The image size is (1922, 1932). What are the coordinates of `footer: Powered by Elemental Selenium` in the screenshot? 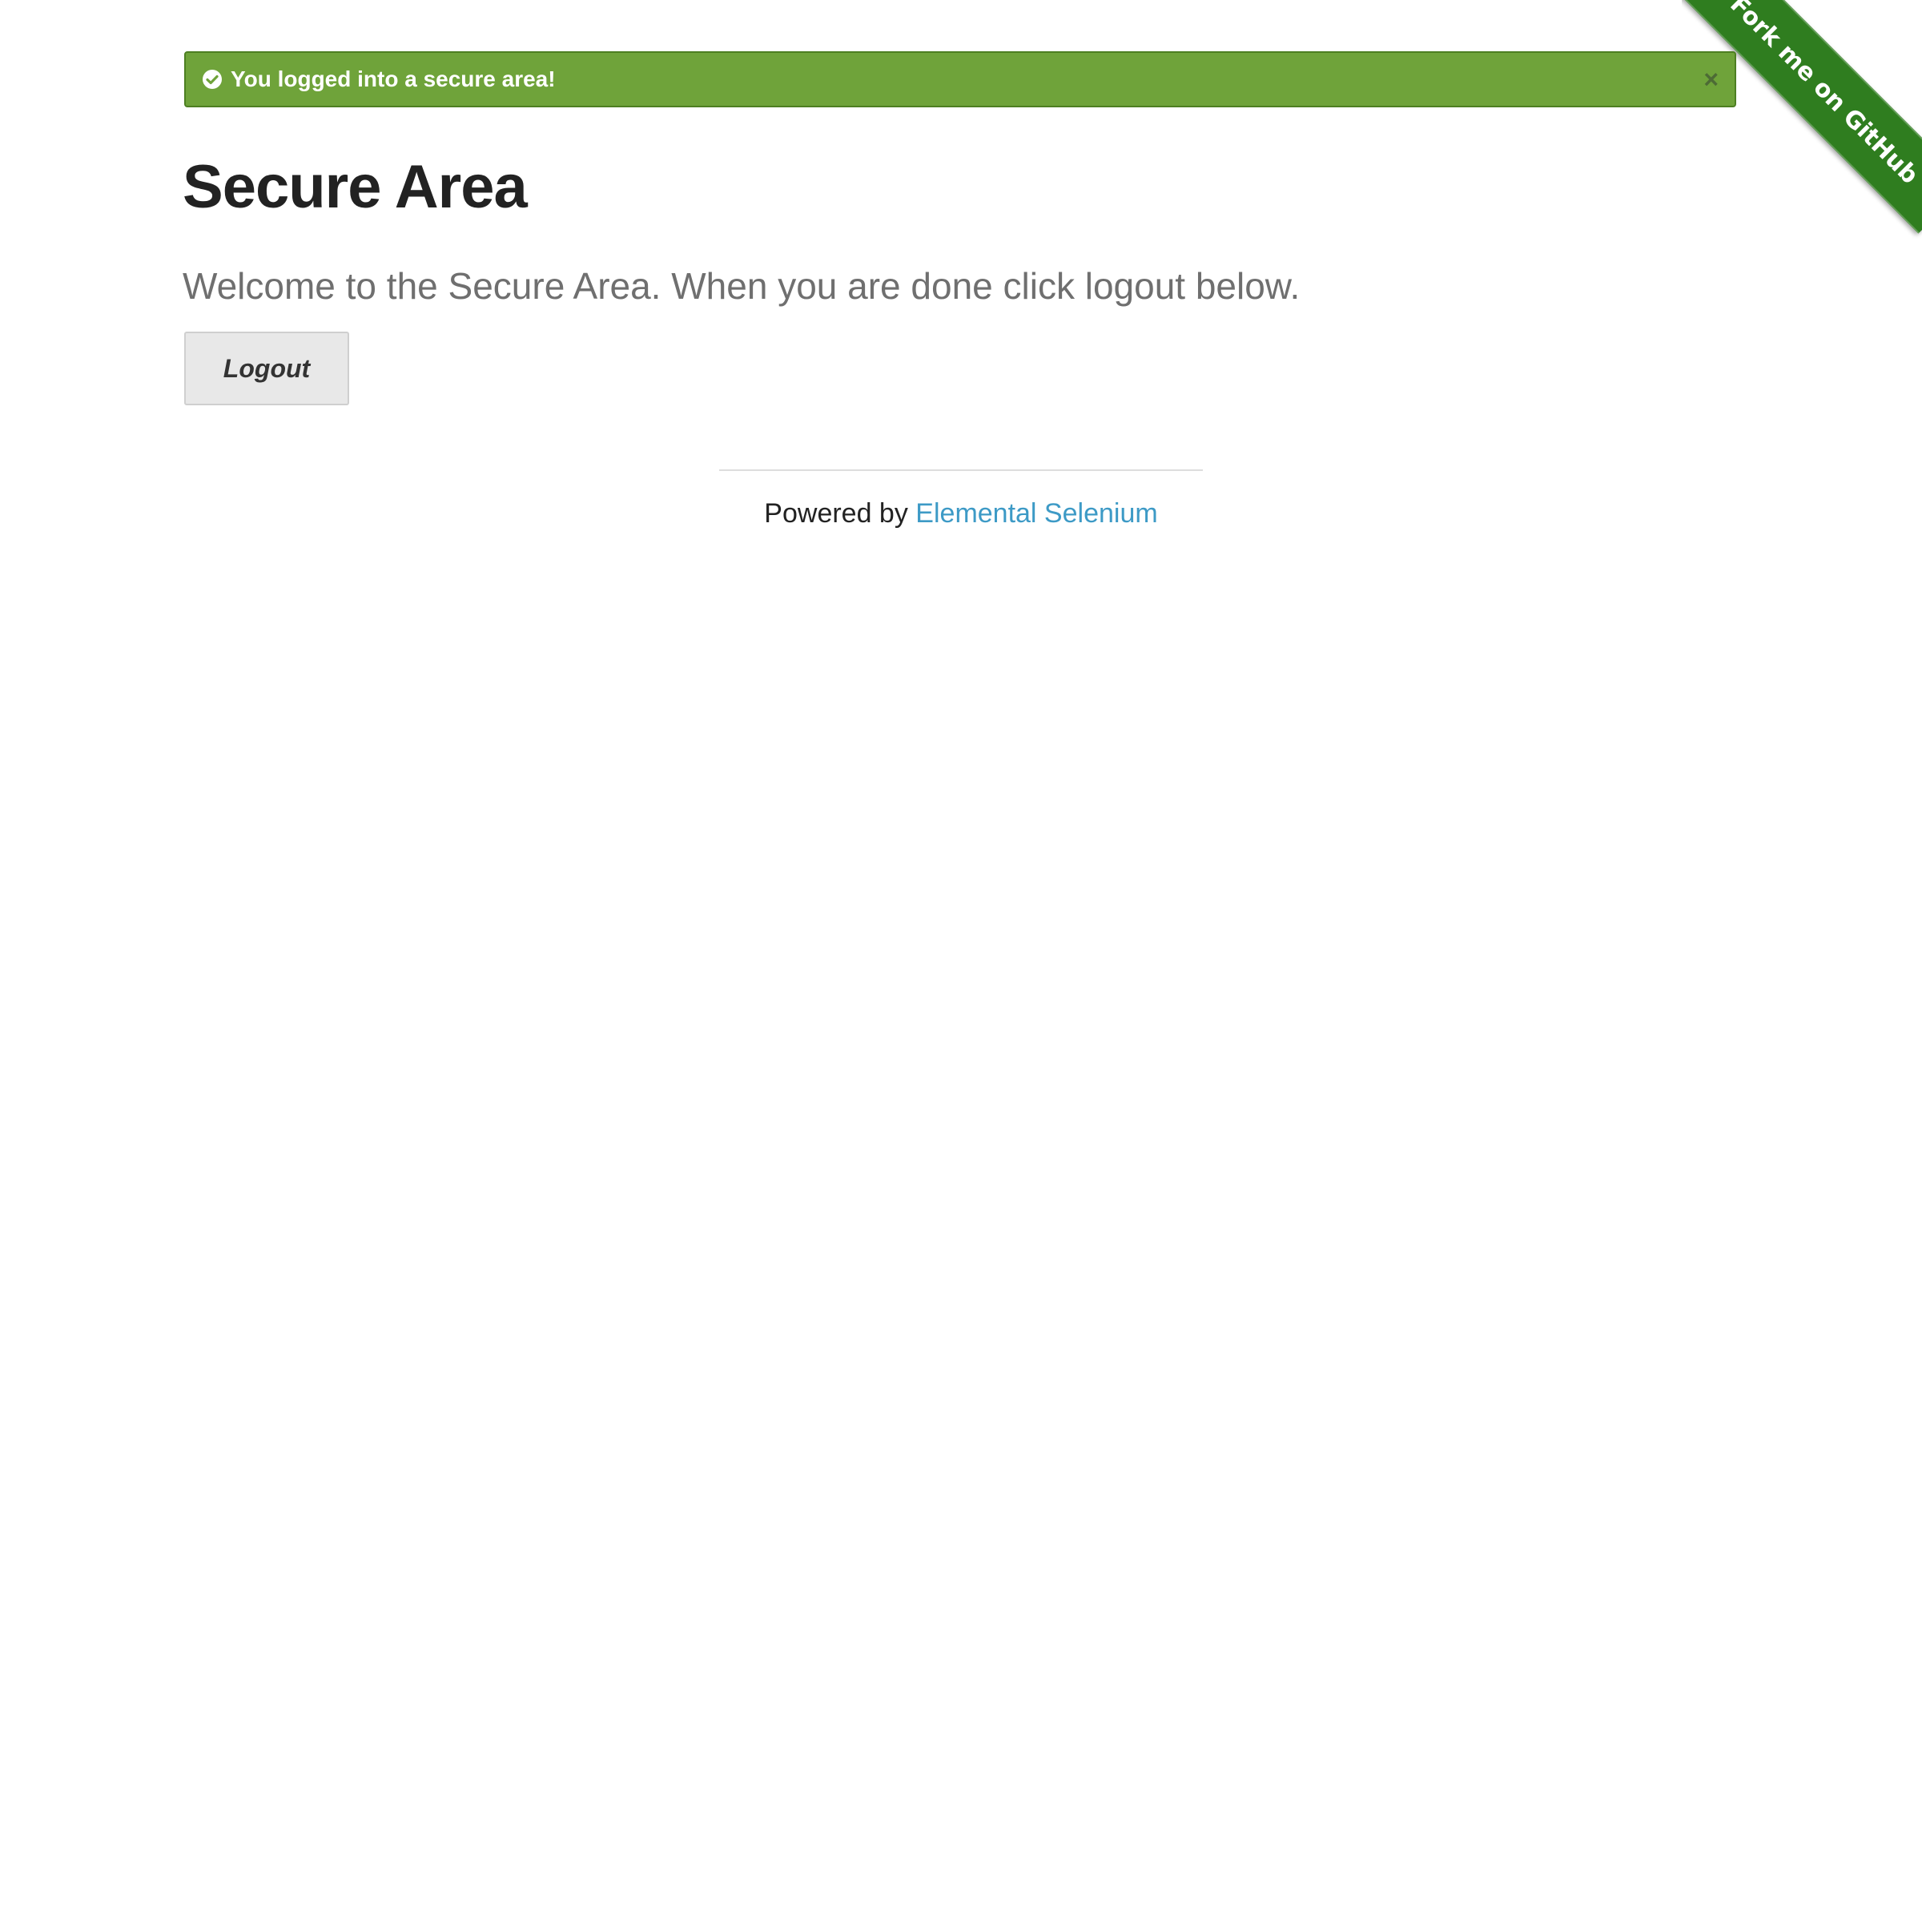 It's located at (961, 513).